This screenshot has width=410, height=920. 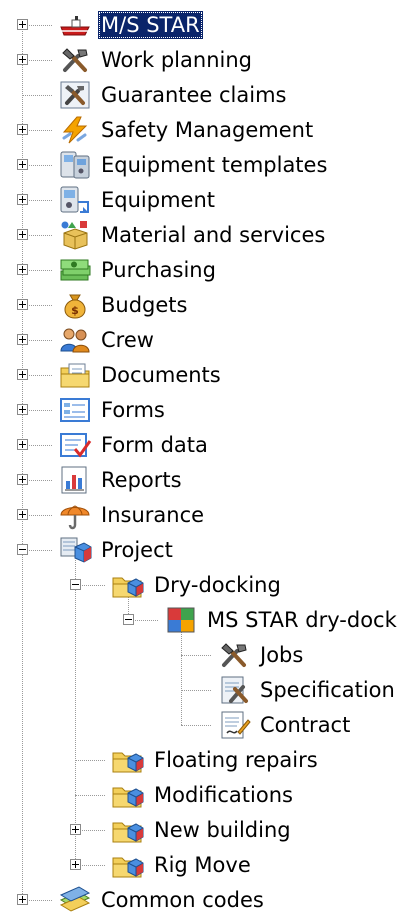 I want to click on tree-item-form-data: Form data, so click(x=205, y=445).